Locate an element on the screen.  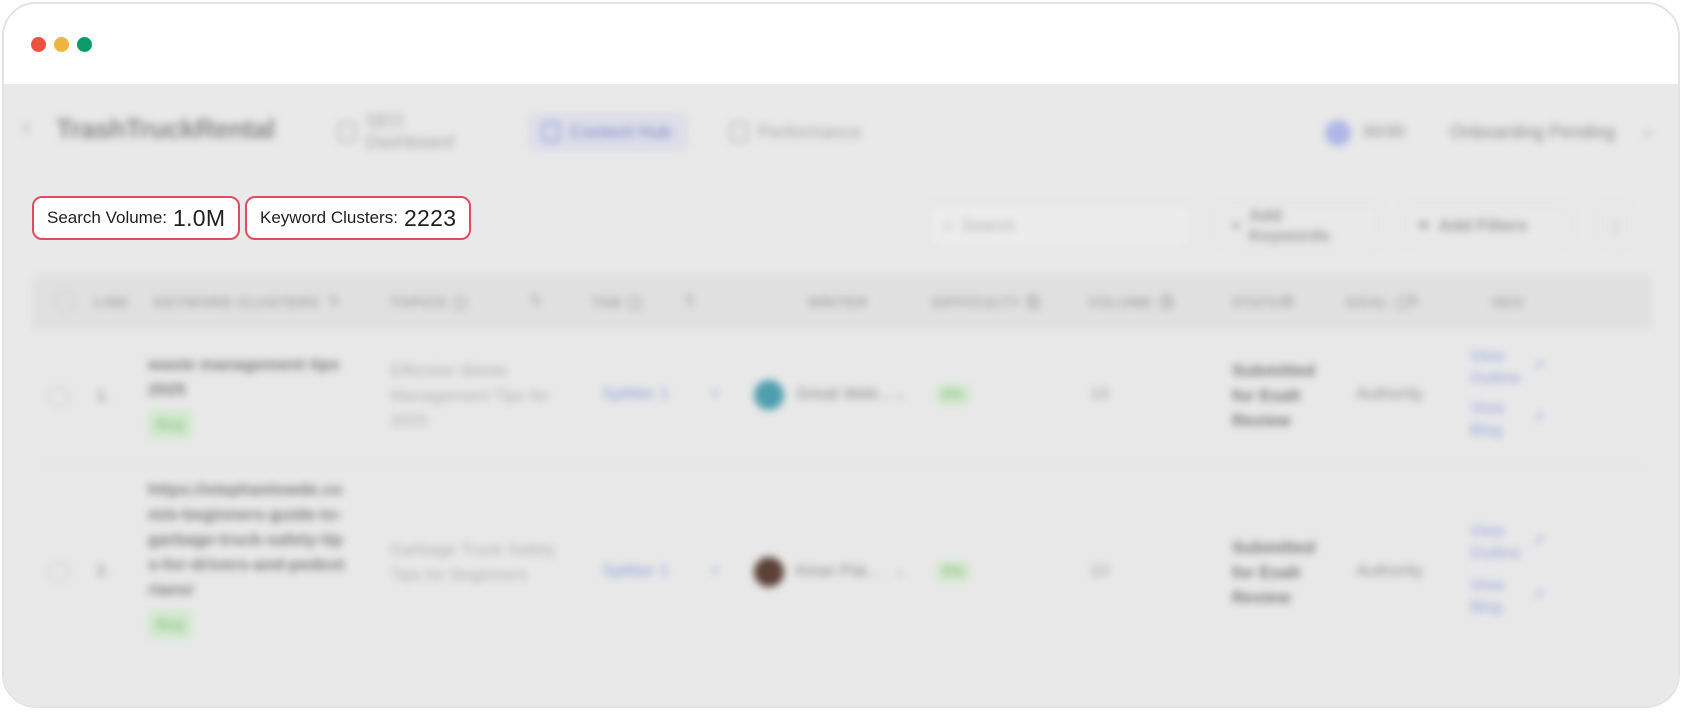
keyword-clusters-stat: Keyword Clusters: 2223 is located at coordinates (358, 218).